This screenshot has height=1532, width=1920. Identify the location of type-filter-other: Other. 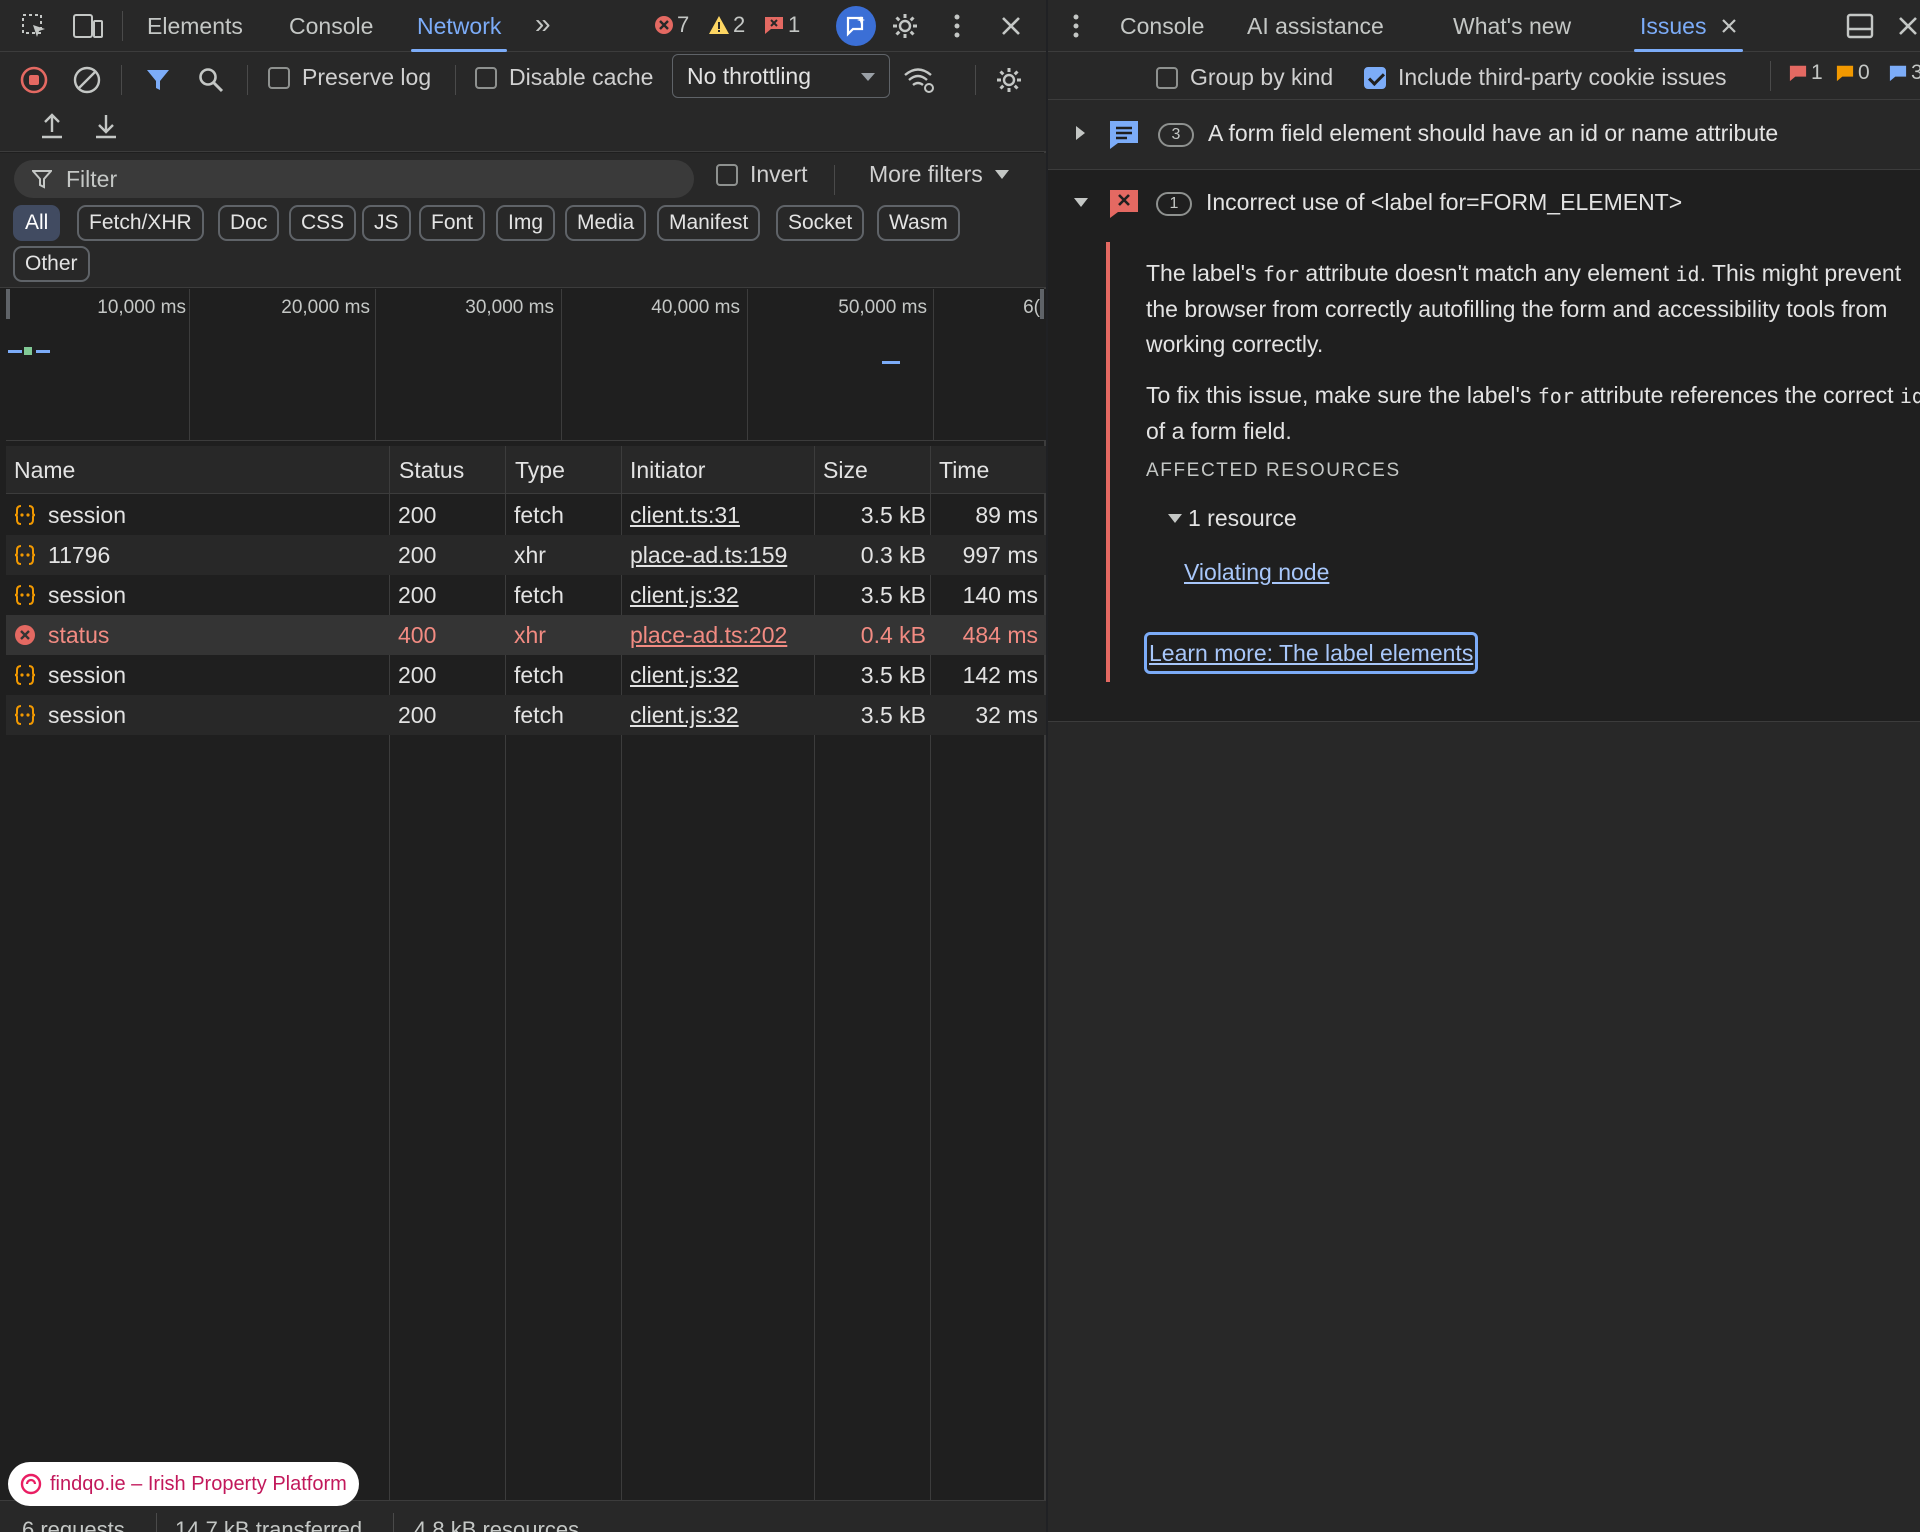
(51, 264).